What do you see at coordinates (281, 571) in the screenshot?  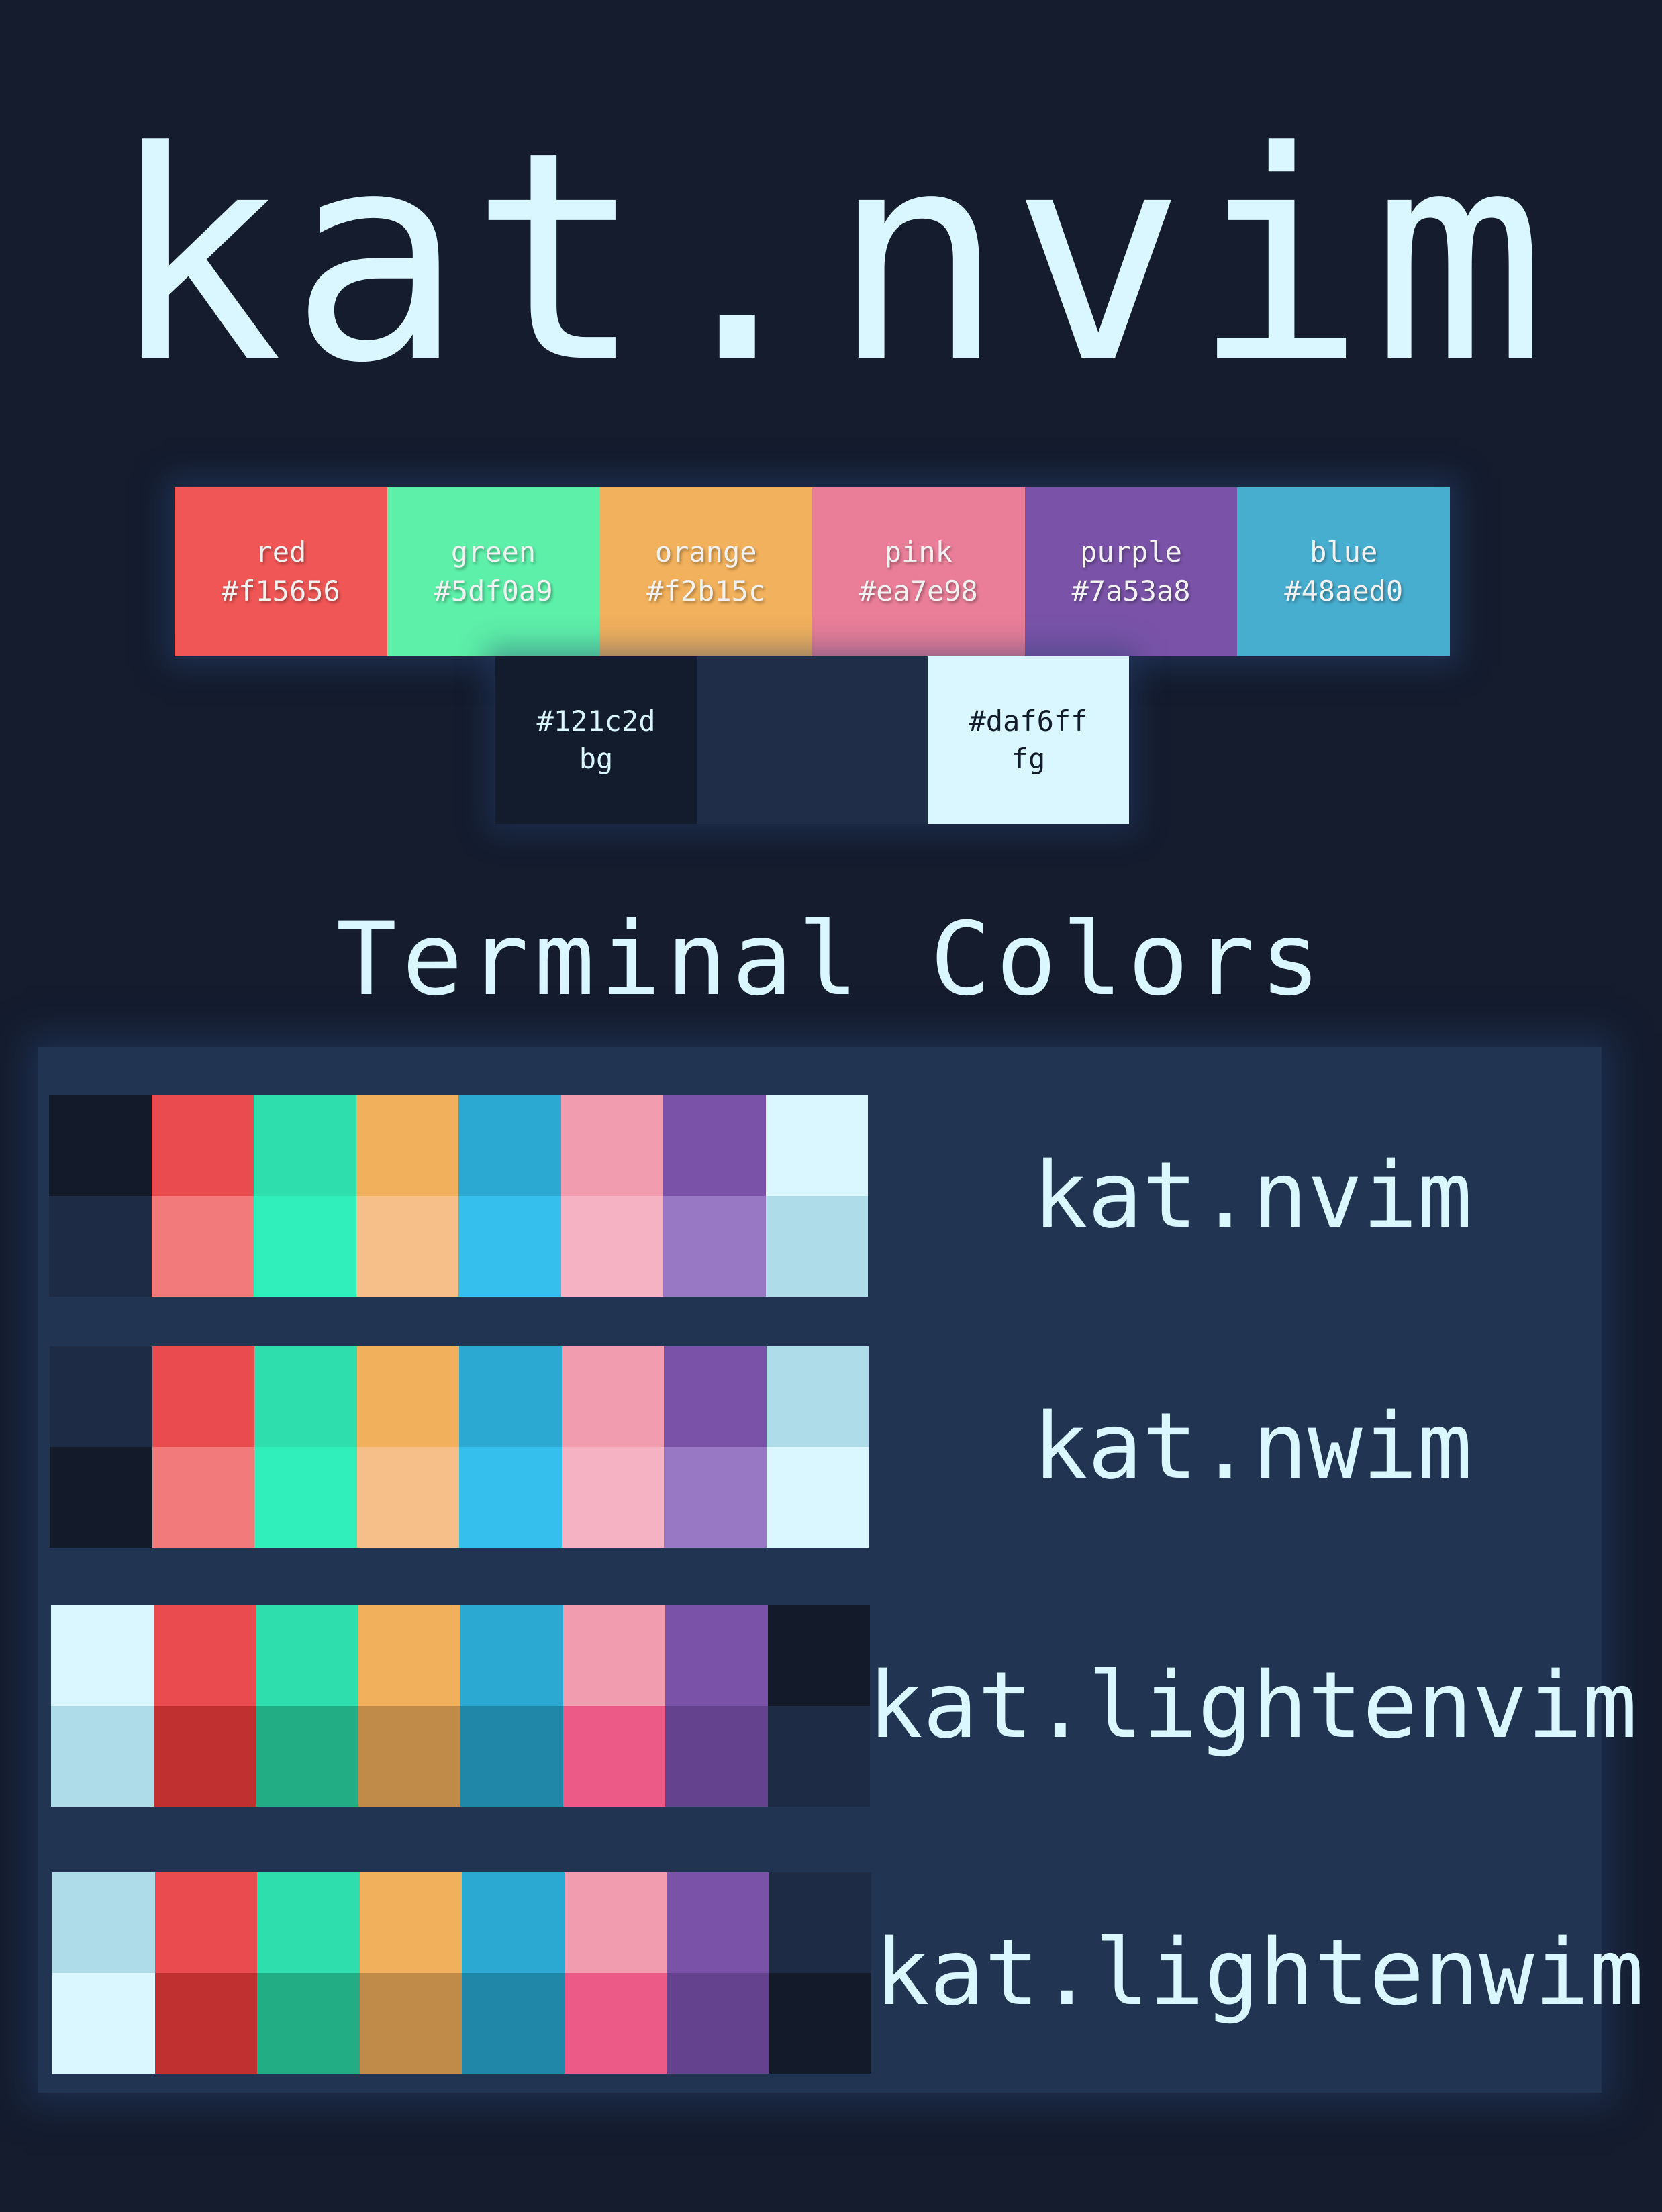 I see `palette-swatch-red: red #f15656` at bounding box center [281, 571].